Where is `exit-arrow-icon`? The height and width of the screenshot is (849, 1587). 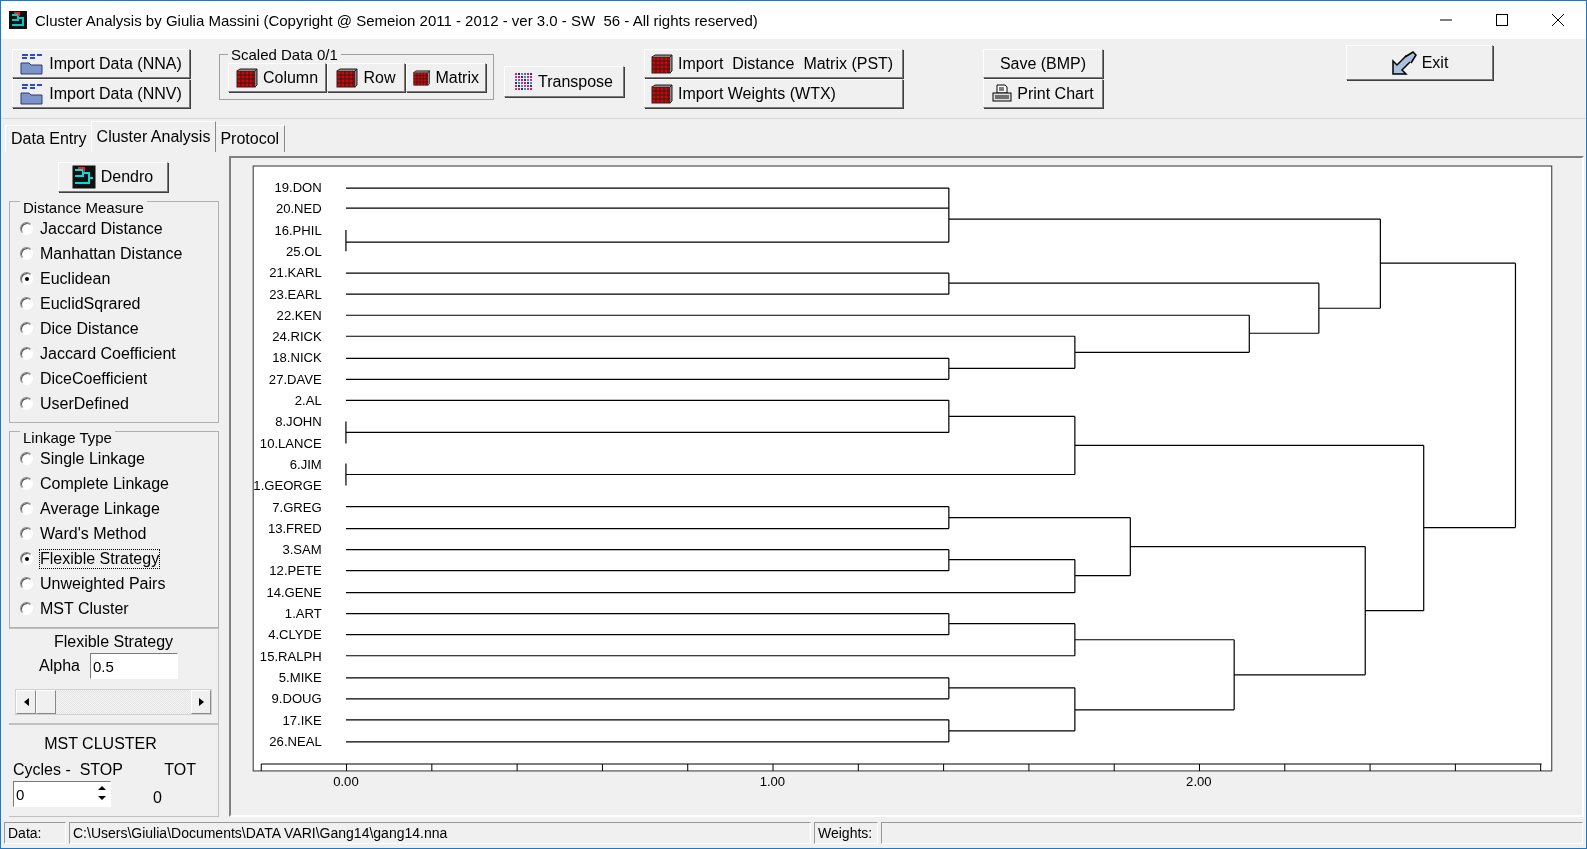
exit-arrow-icon is located at coordinates (1403, 62).